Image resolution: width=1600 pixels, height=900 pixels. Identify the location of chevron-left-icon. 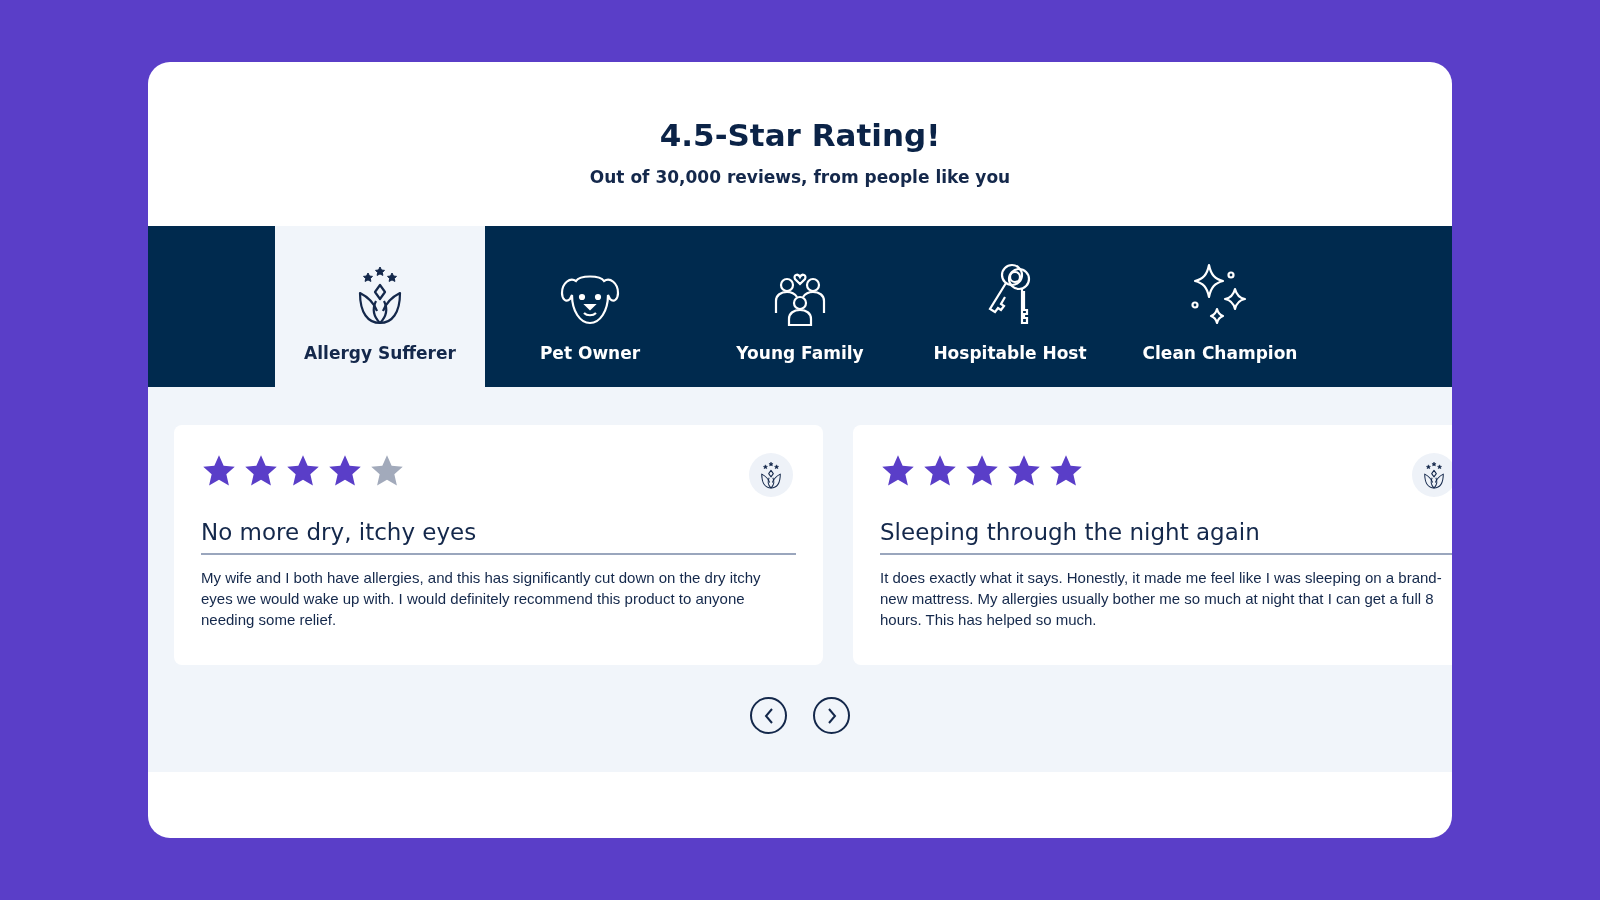
(768, 715).